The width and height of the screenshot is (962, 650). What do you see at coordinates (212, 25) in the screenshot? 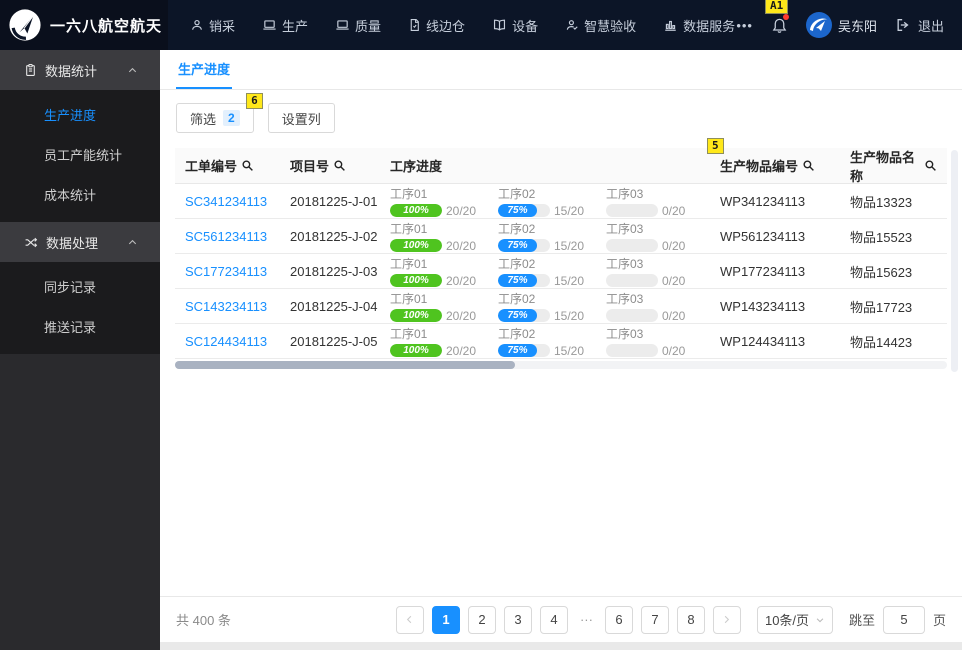
I see `nav-item-1: 销采` at bounding box center [212, 25].